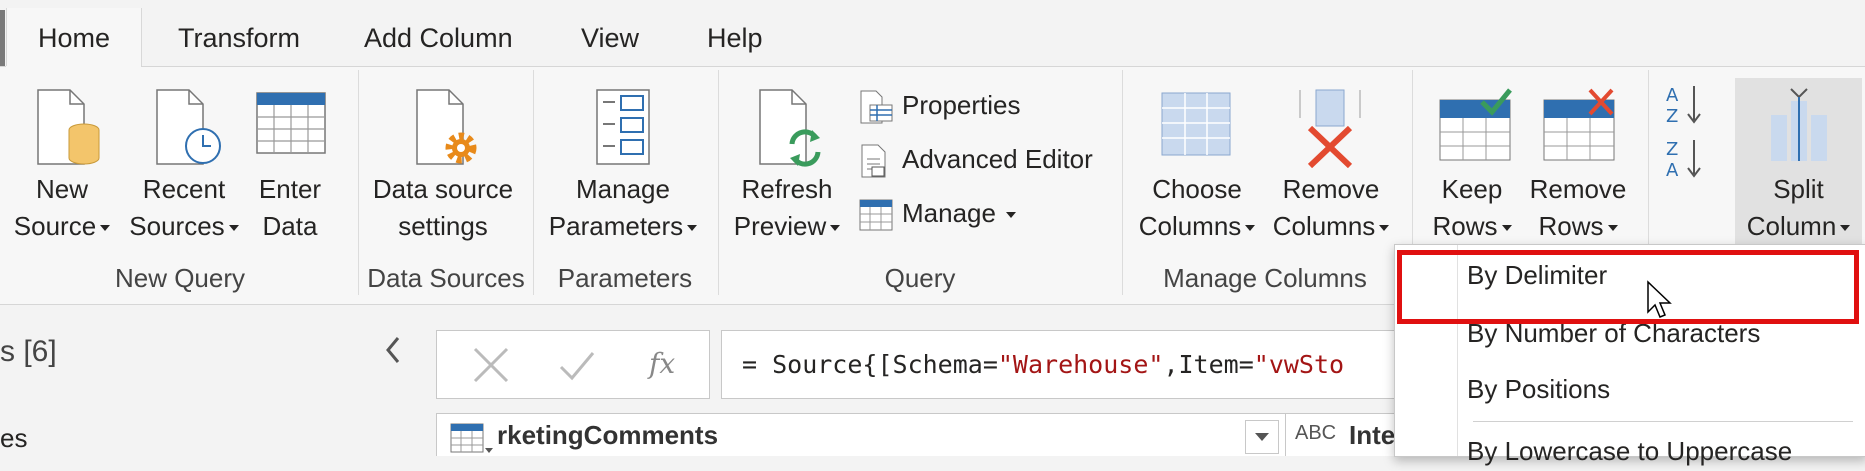 The height and width of the screenshot is (471, 1865). What do you see at coordinates (1791, 226) in the screenshot?
I see `split-column-label-2: Column` at bounding box center [1791, 226].